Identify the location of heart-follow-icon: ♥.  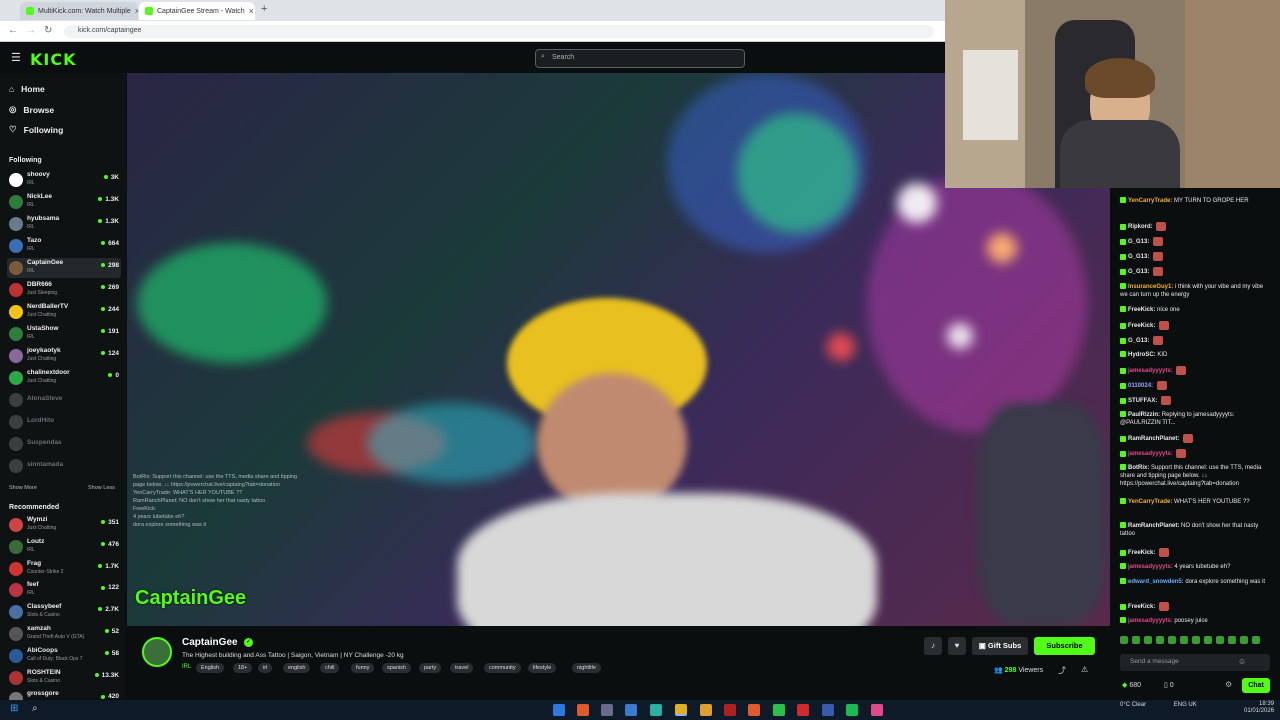
(957, 646).